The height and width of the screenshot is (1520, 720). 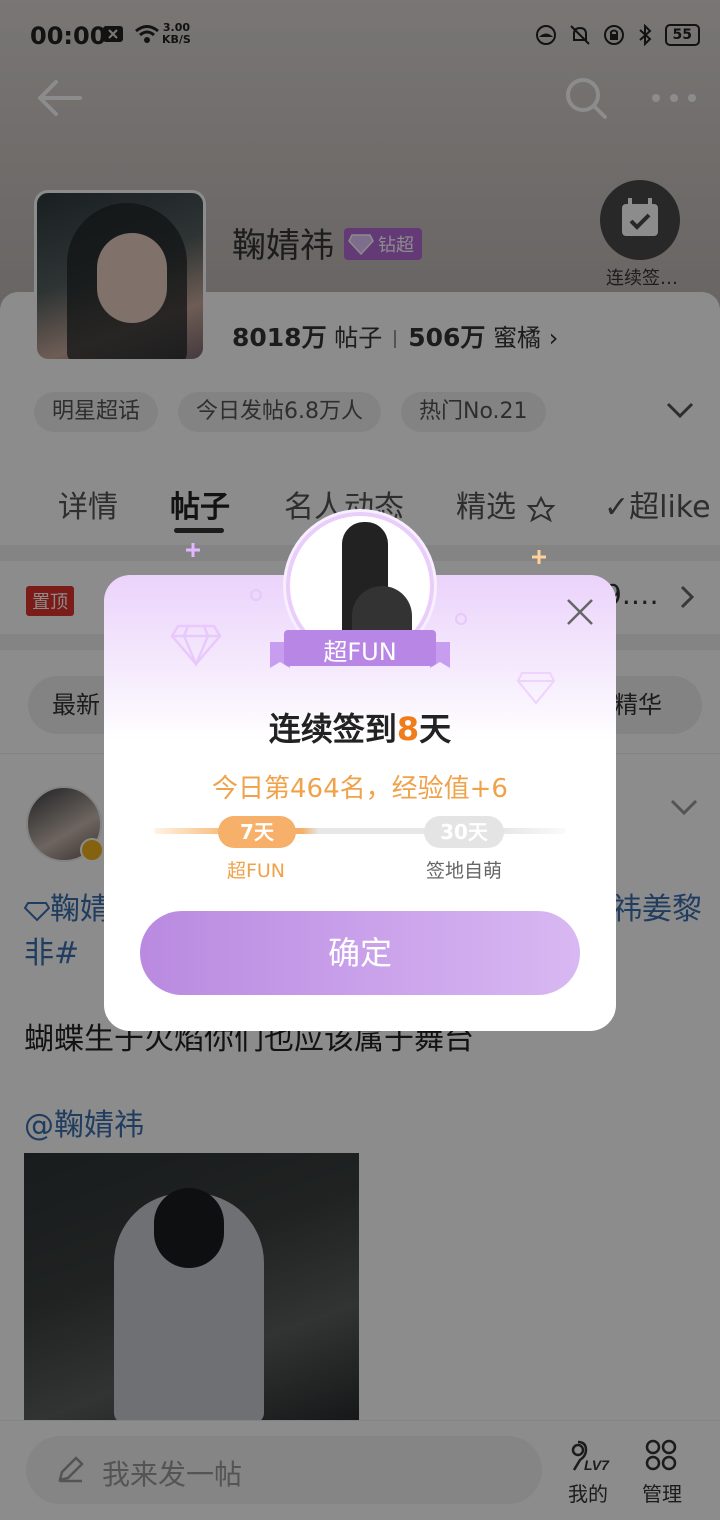 What do you see at coordinates (408, 729) in the screenshot?
I see `dialog-title-days: 8` at bounding box center [408, 729].